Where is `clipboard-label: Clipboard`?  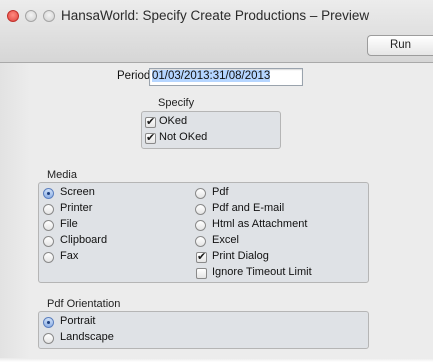 clipboard-label: Clipboard is located at coordinates (84, 240).